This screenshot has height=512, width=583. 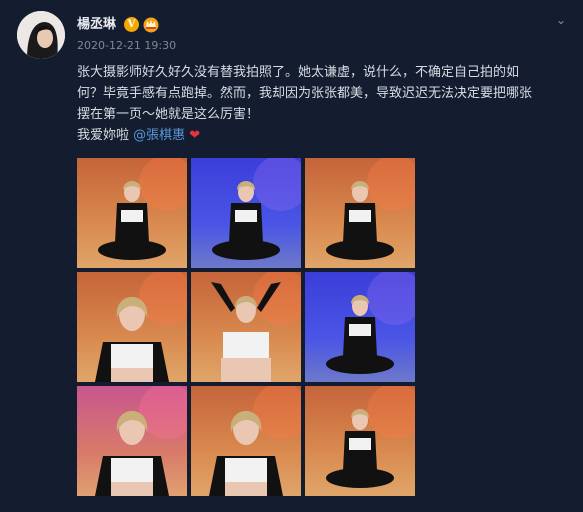 What do you see at coordinates (131, 24) in the screenshot?
I see `verified-badge-icon: V` at bounding box center [131, 24].